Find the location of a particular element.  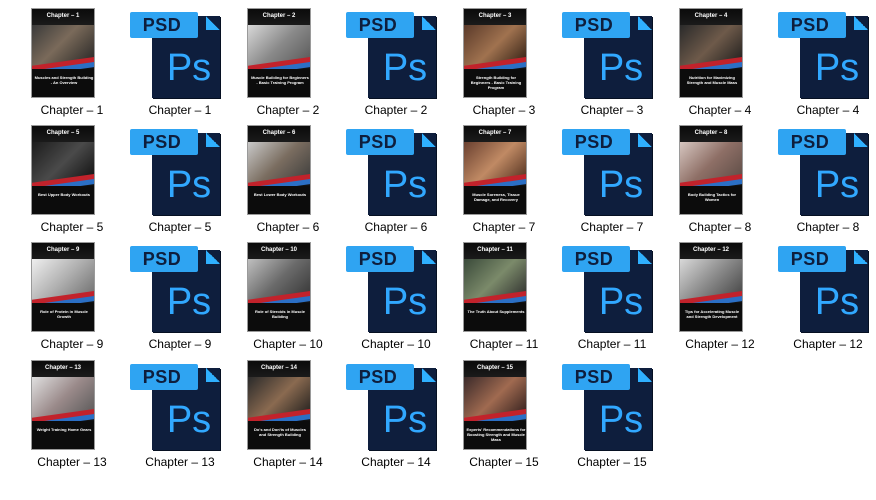

file-item-psd: PSD Ps Chapter – 1 is located at coordinates (180, 65).